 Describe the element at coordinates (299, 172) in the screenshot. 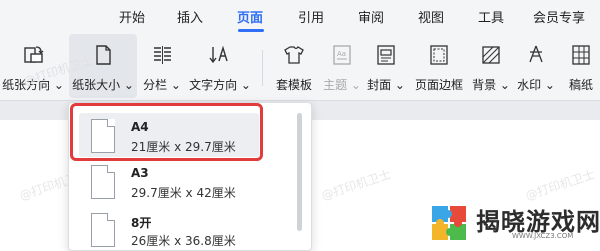

I see `dropdown-scrollbar` at that location.